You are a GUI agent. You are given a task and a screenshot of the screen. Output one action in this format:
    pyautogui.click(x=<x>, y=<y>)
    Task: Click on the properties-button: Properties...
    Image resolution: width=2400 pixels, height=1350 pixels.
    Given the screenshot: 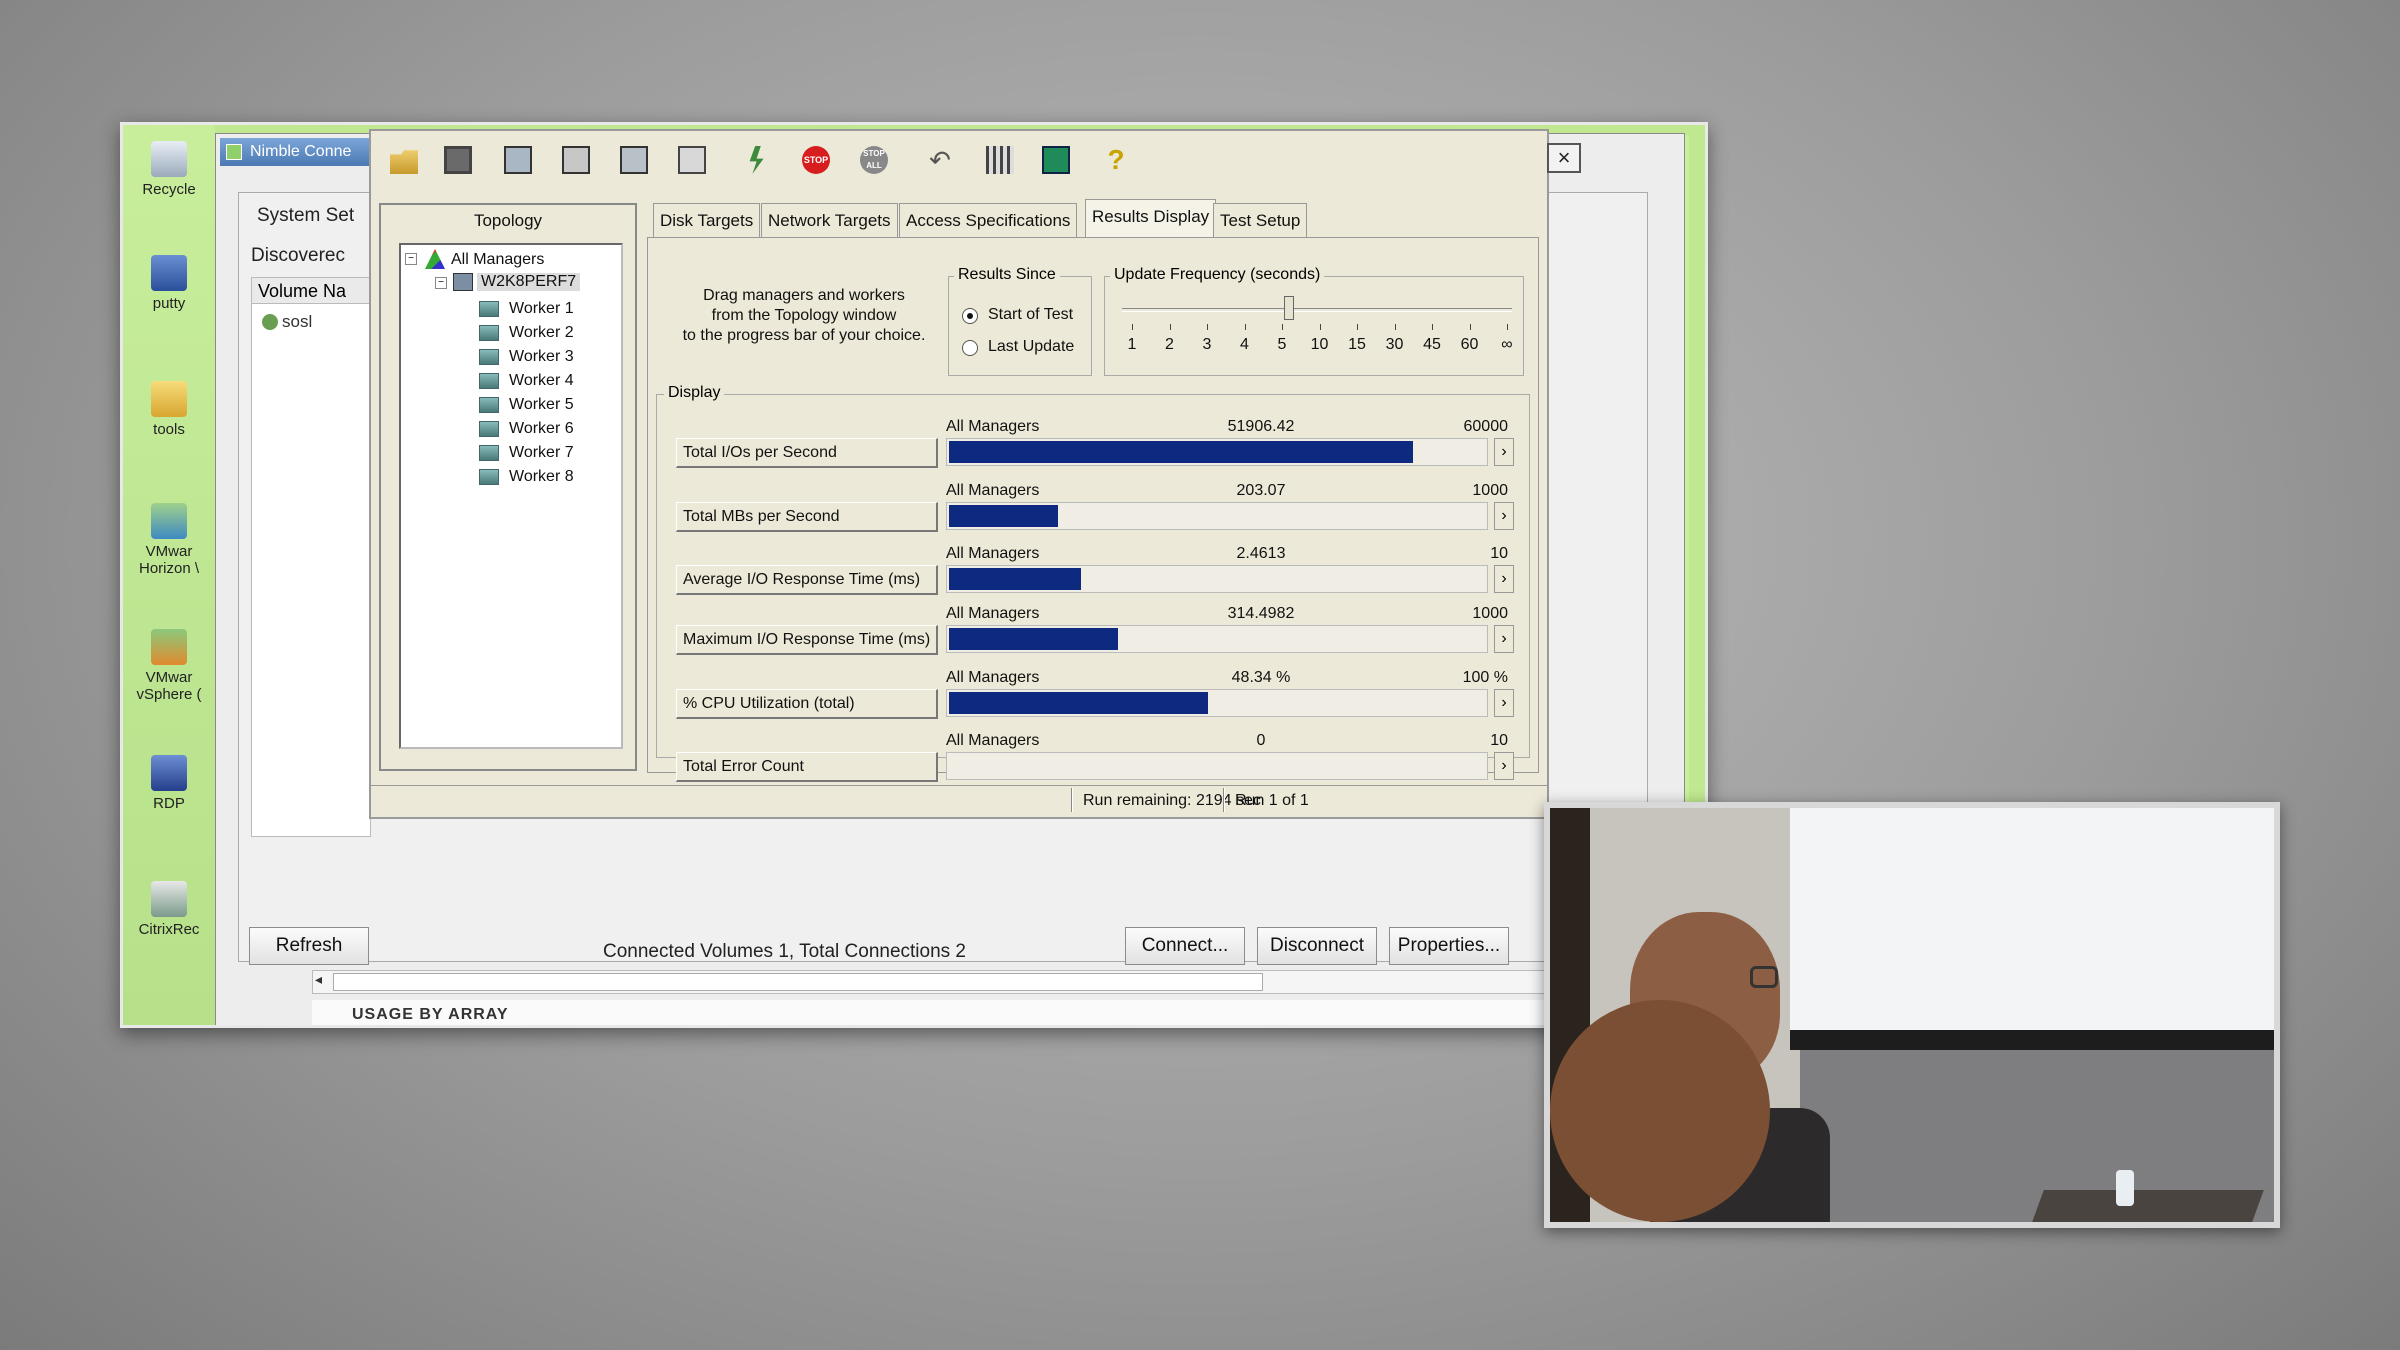 What is the action you would take?
    pyautogui.click(x=1449, y=946)
    